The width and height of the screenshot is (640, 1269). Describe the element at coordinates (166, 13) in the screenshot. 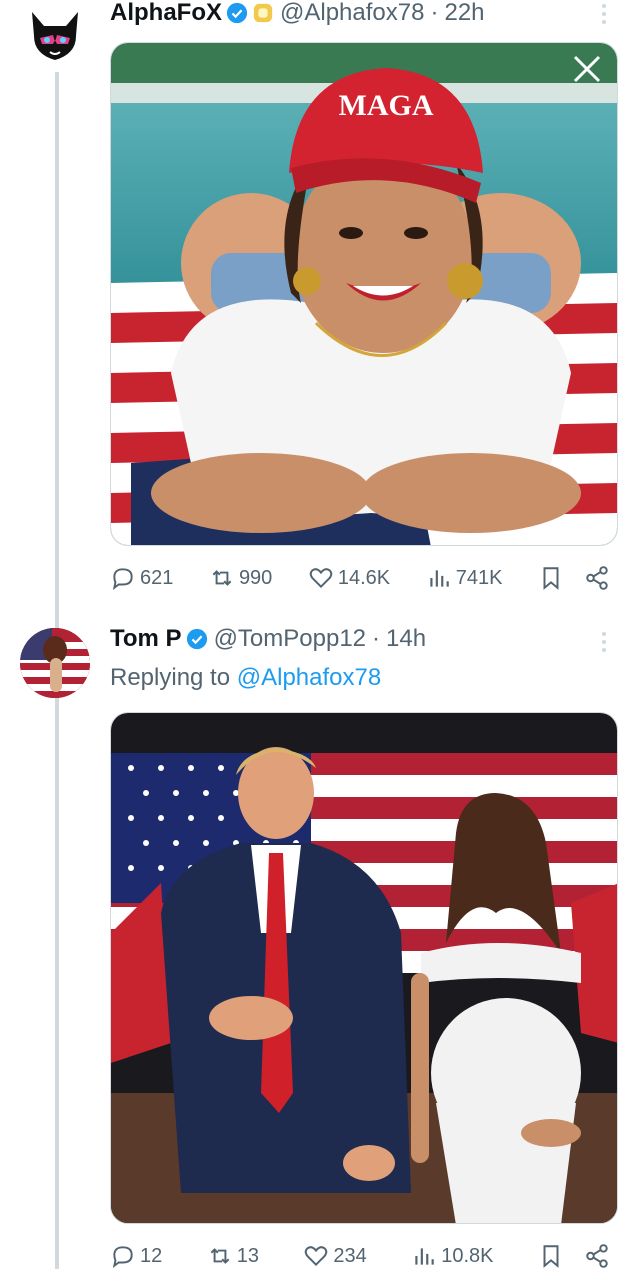

I see `display-name: AlphaFoX` at that location.